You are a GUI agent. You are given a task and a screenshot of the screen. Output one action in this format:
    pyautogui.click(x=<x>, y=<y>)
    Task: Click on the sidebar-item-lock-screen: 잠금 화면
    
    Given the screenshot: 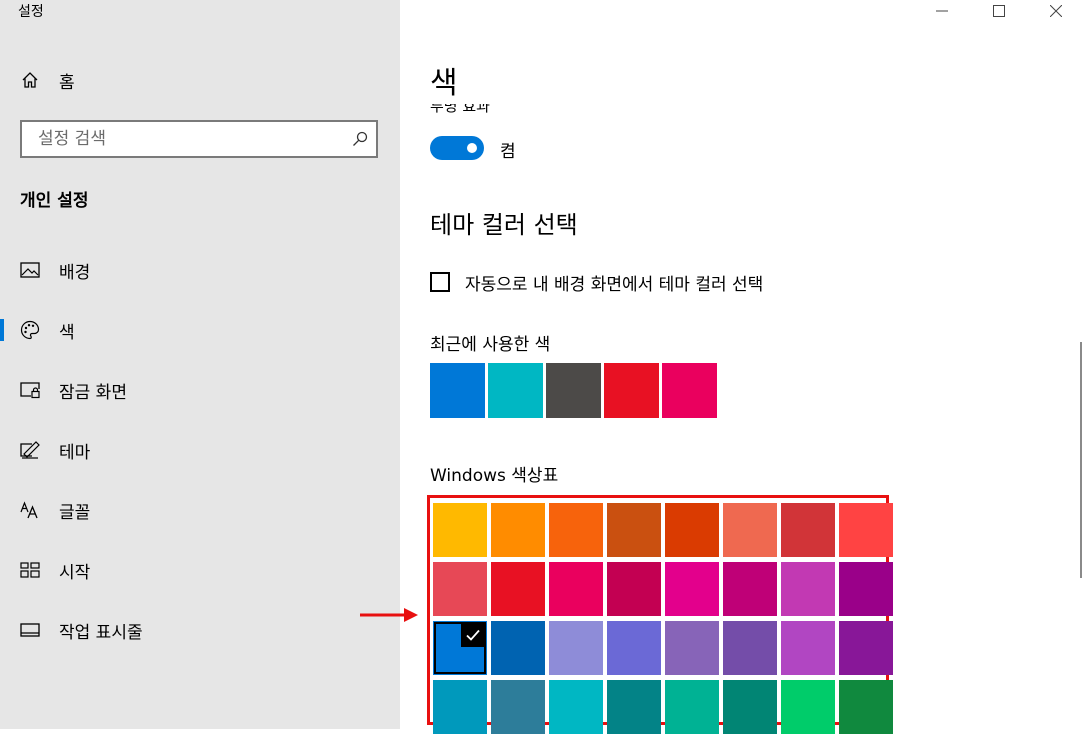 What is the action you would take?
    pyautogui.click(x=200, y=390)
    